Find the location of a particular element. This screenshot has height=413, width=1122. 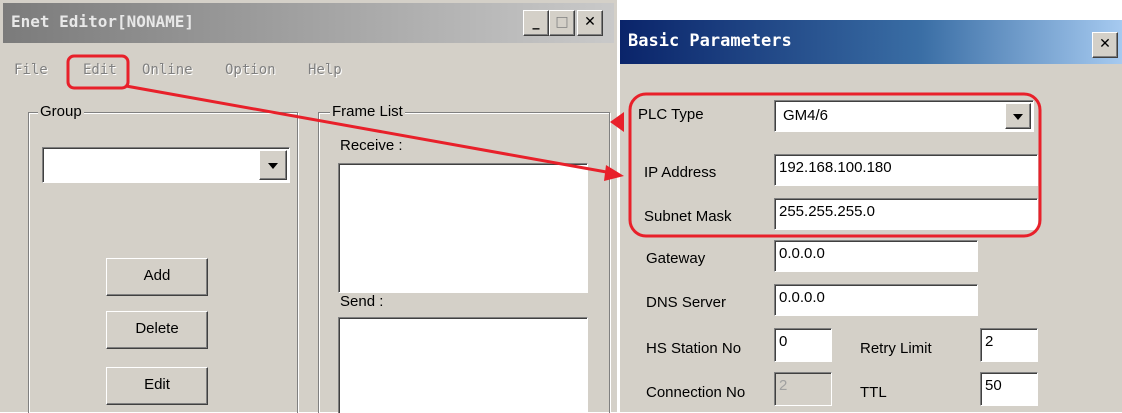

menu-option: Option is located at coordinates (250, 70).